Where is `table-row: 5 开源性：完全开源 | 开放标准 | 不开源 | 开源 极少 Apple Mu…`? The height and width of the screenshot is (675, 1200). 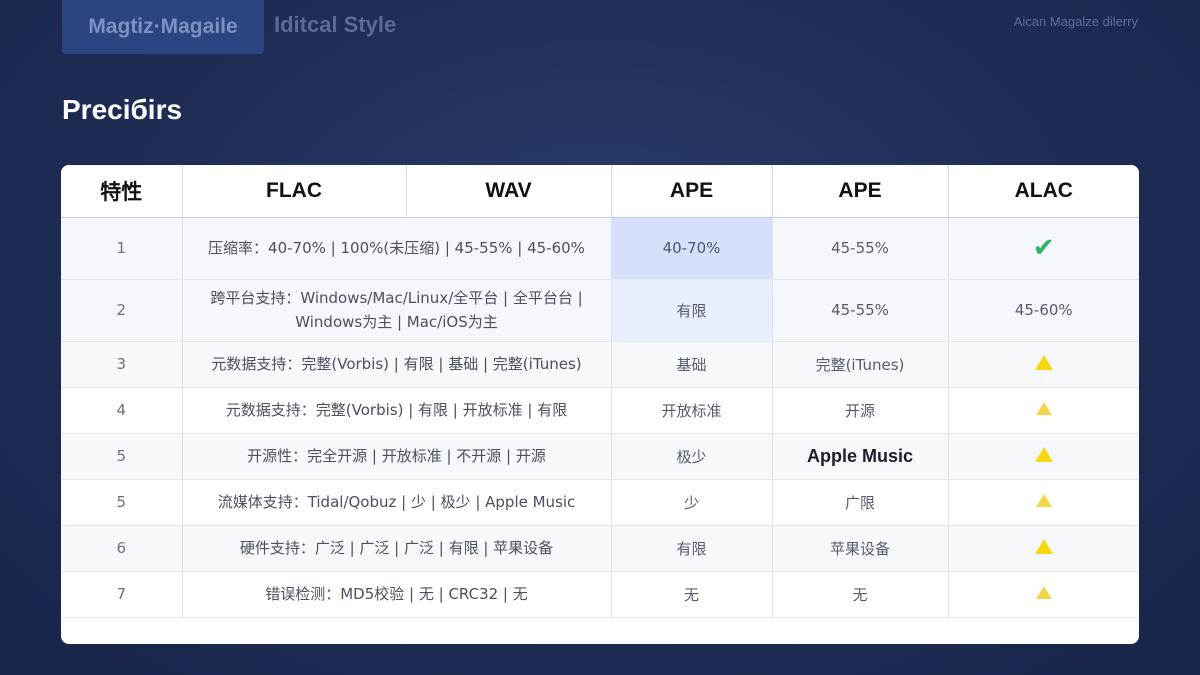 table-row: 5 开源性：完全开源 | 开放标准 | 不开源 | 开源 极少 Apple Mu… is located at coordinates (600, 456).